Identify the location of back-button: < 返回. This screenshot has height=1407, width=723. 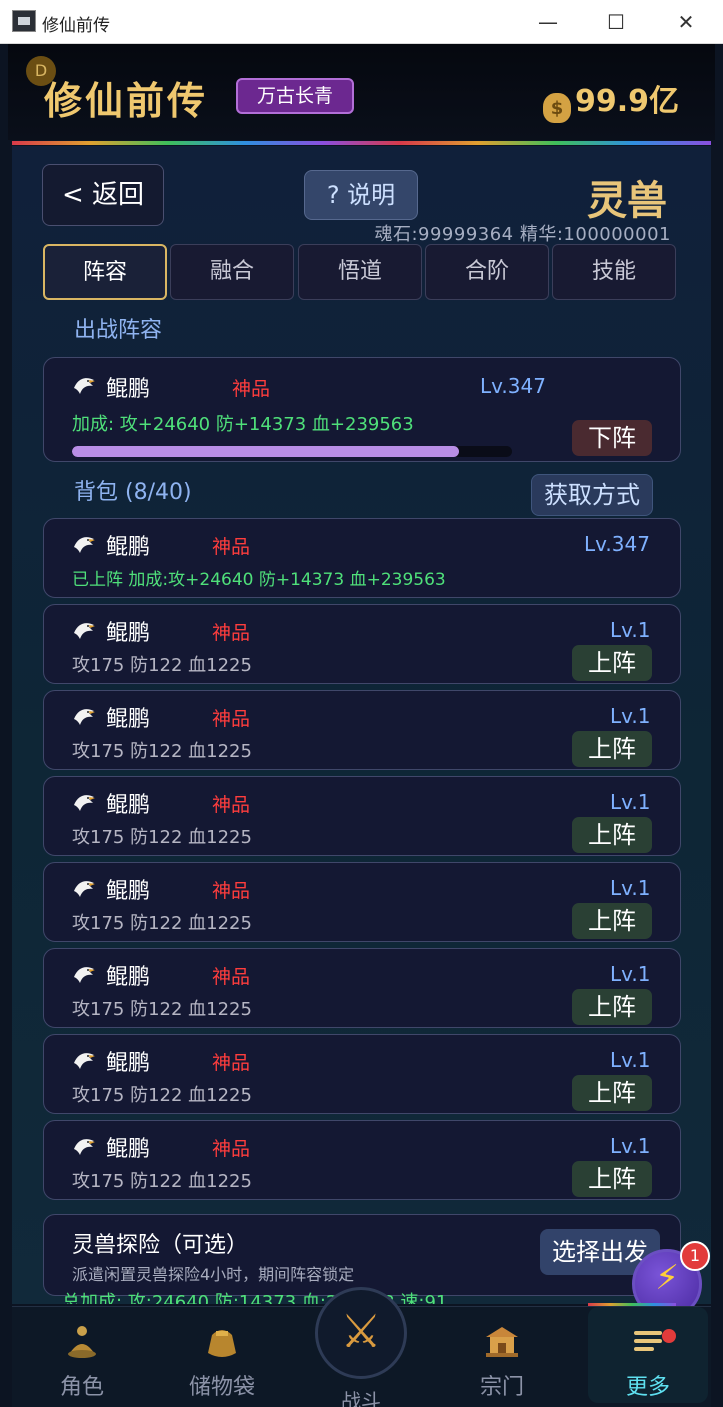
(103, 195).